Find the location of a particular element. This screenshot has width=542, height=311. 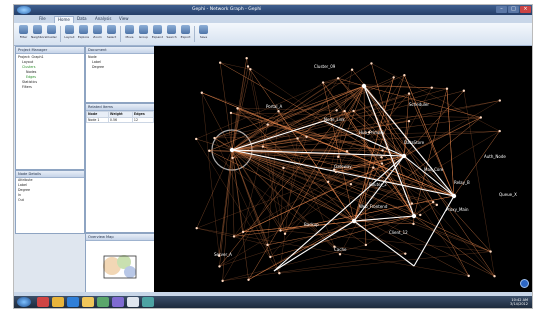

zoom-button: Zoom is located at coordinates (97, 34).